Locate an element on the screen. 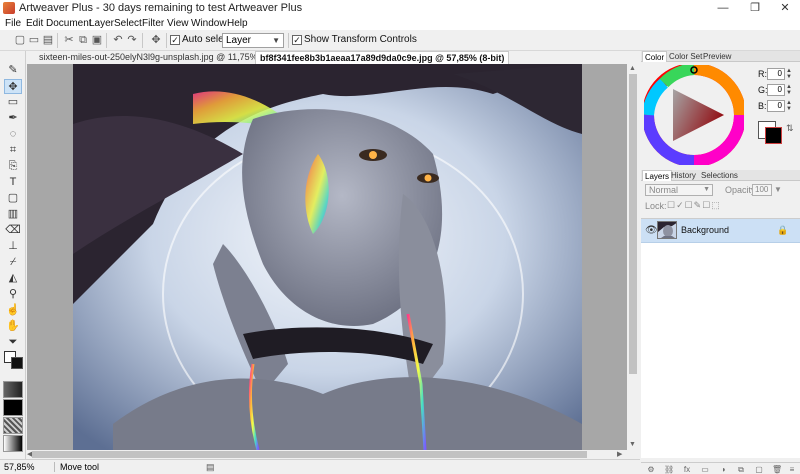  opacity-input: 100 is located at coordinates (762, 190).